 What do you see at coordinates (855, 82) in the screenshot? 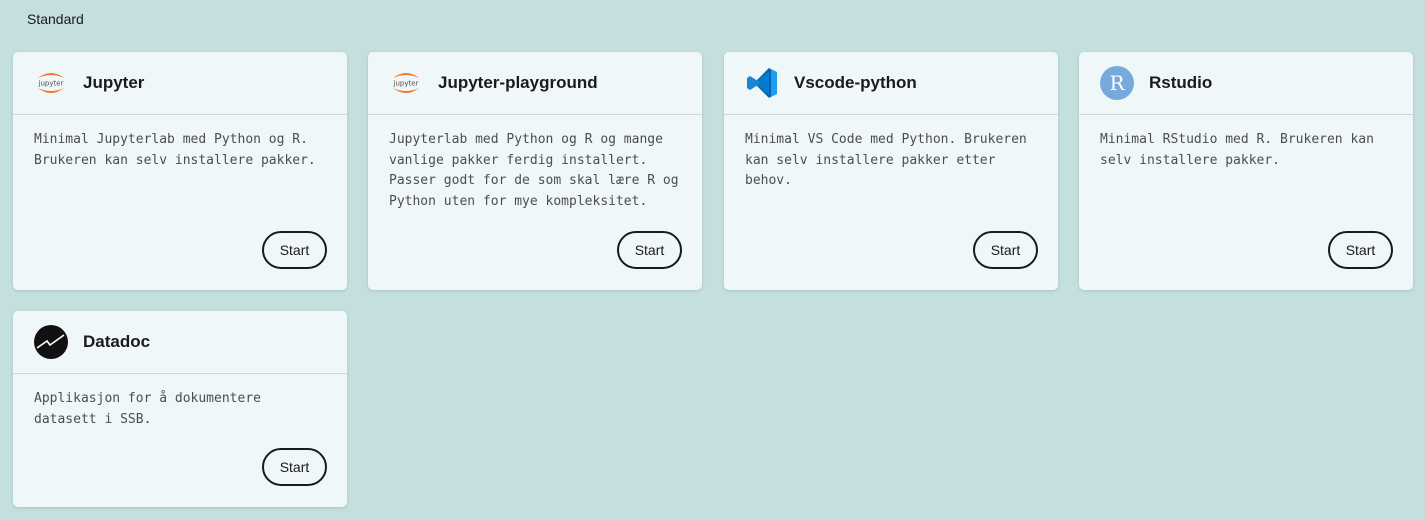
I see `card-title: Vscode-python` at bounding box center [855, 82].